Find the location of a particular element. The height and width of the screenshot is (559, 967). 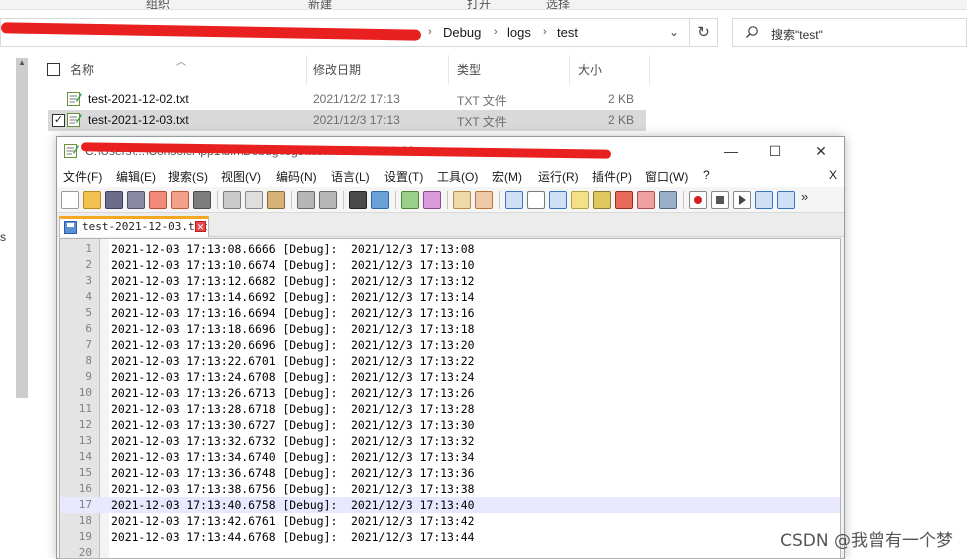

column-header-date: 修改日期 is located at coordinates (377, 70).